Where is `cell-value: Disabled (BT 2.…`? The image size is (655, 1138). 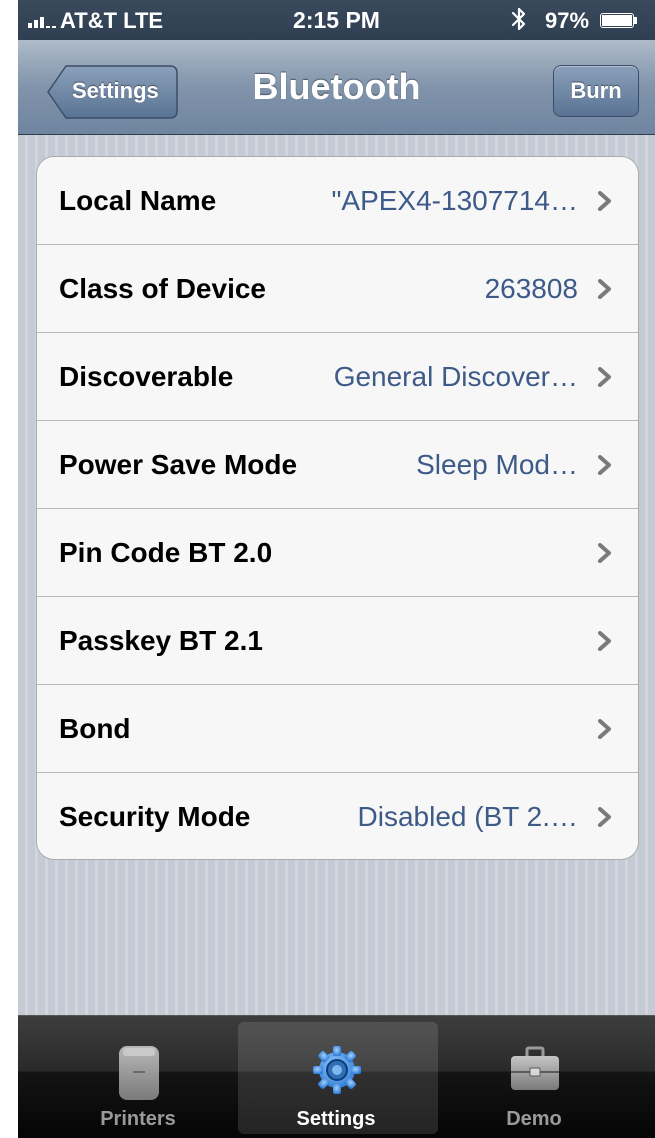 cell-value: Disabled (BT 2.… is located at coordinates (467, 816).